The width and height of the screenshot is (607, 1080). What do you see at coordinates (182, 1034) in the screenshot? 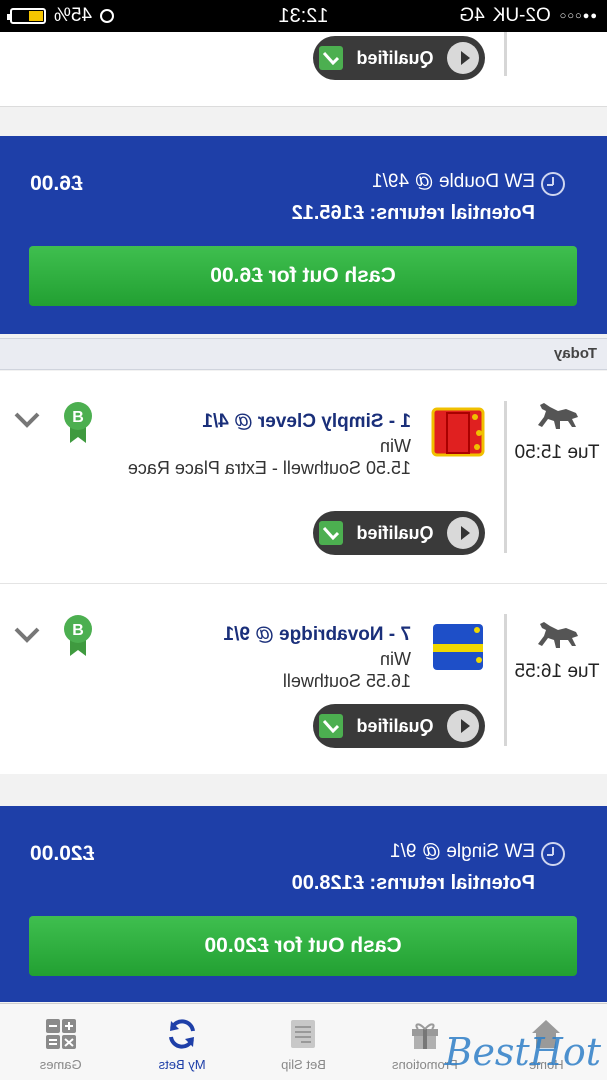
I see `refresh-icon` at bounding box center [182, 1034].